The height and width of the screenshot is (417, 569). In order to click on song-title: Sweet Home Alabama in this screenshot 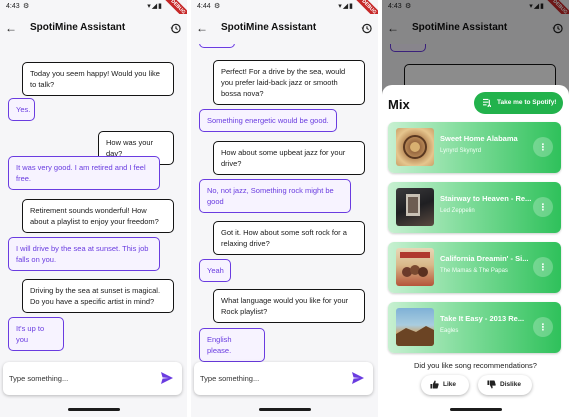, I will do `click(479, 138)`.